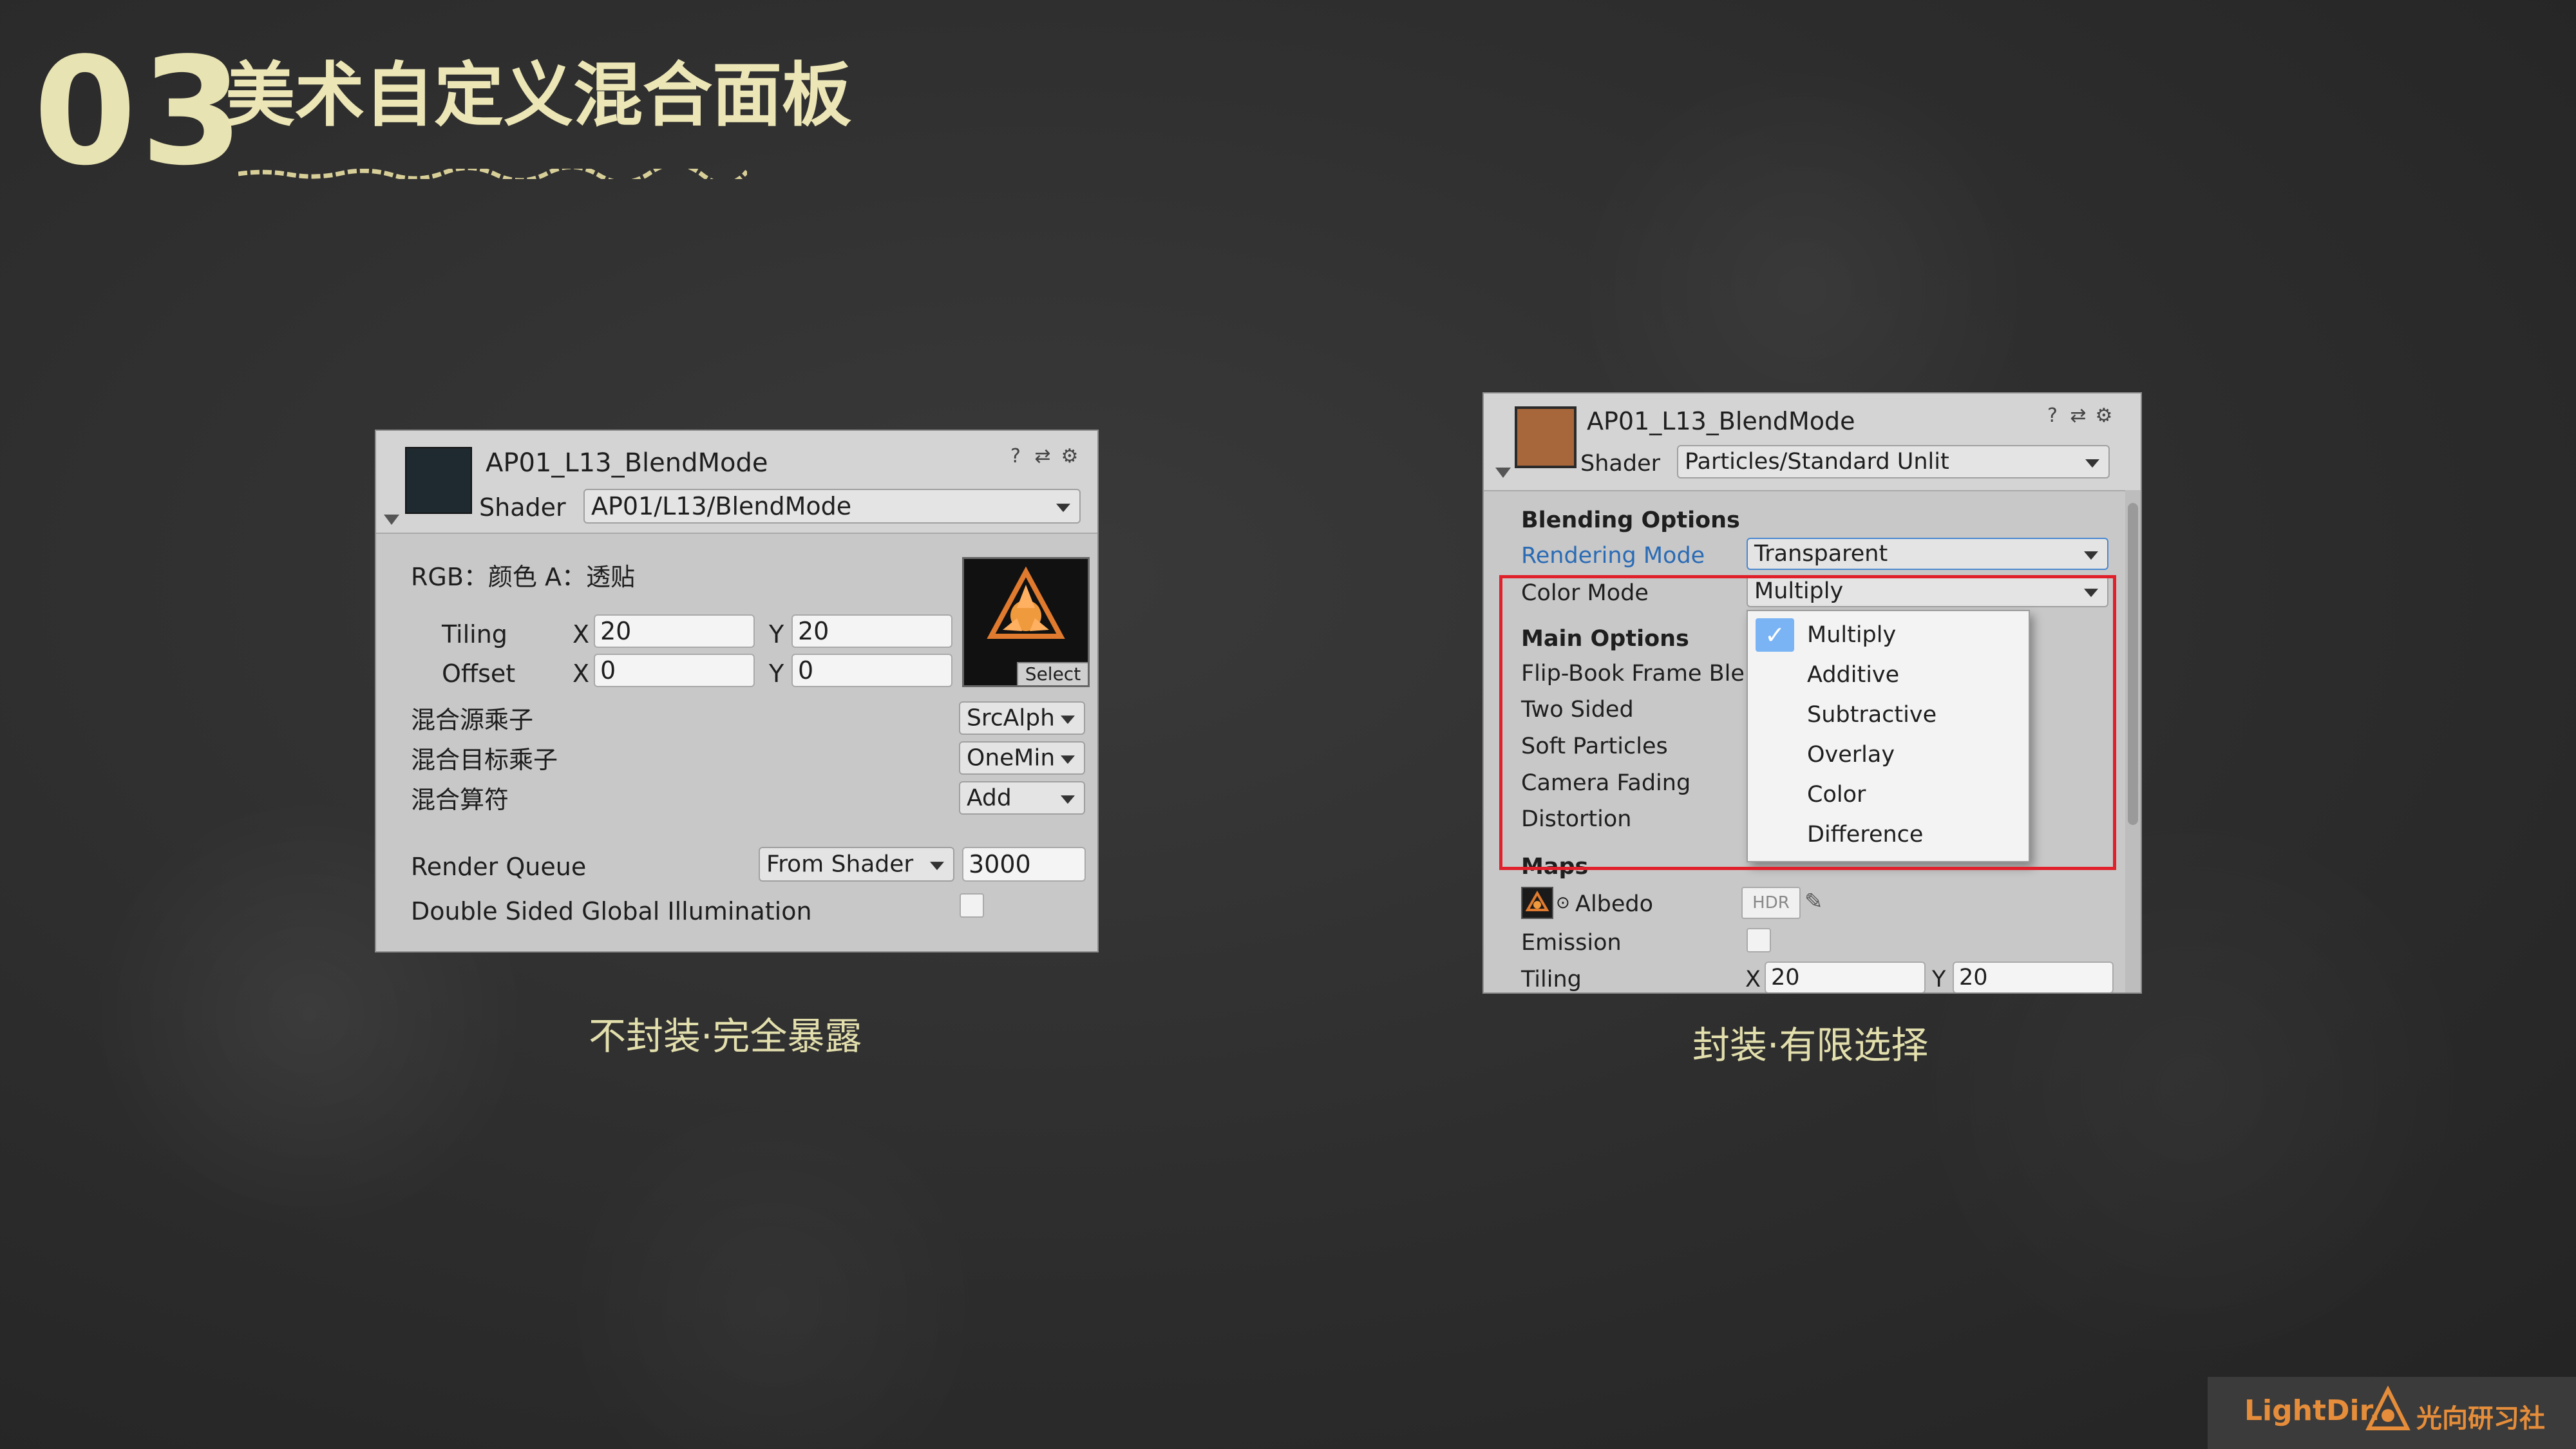 Image resolution: width=2576 pixels, height=1449 pixels. I want to click on render-queue-label: Render Queue, so click(499, 867).